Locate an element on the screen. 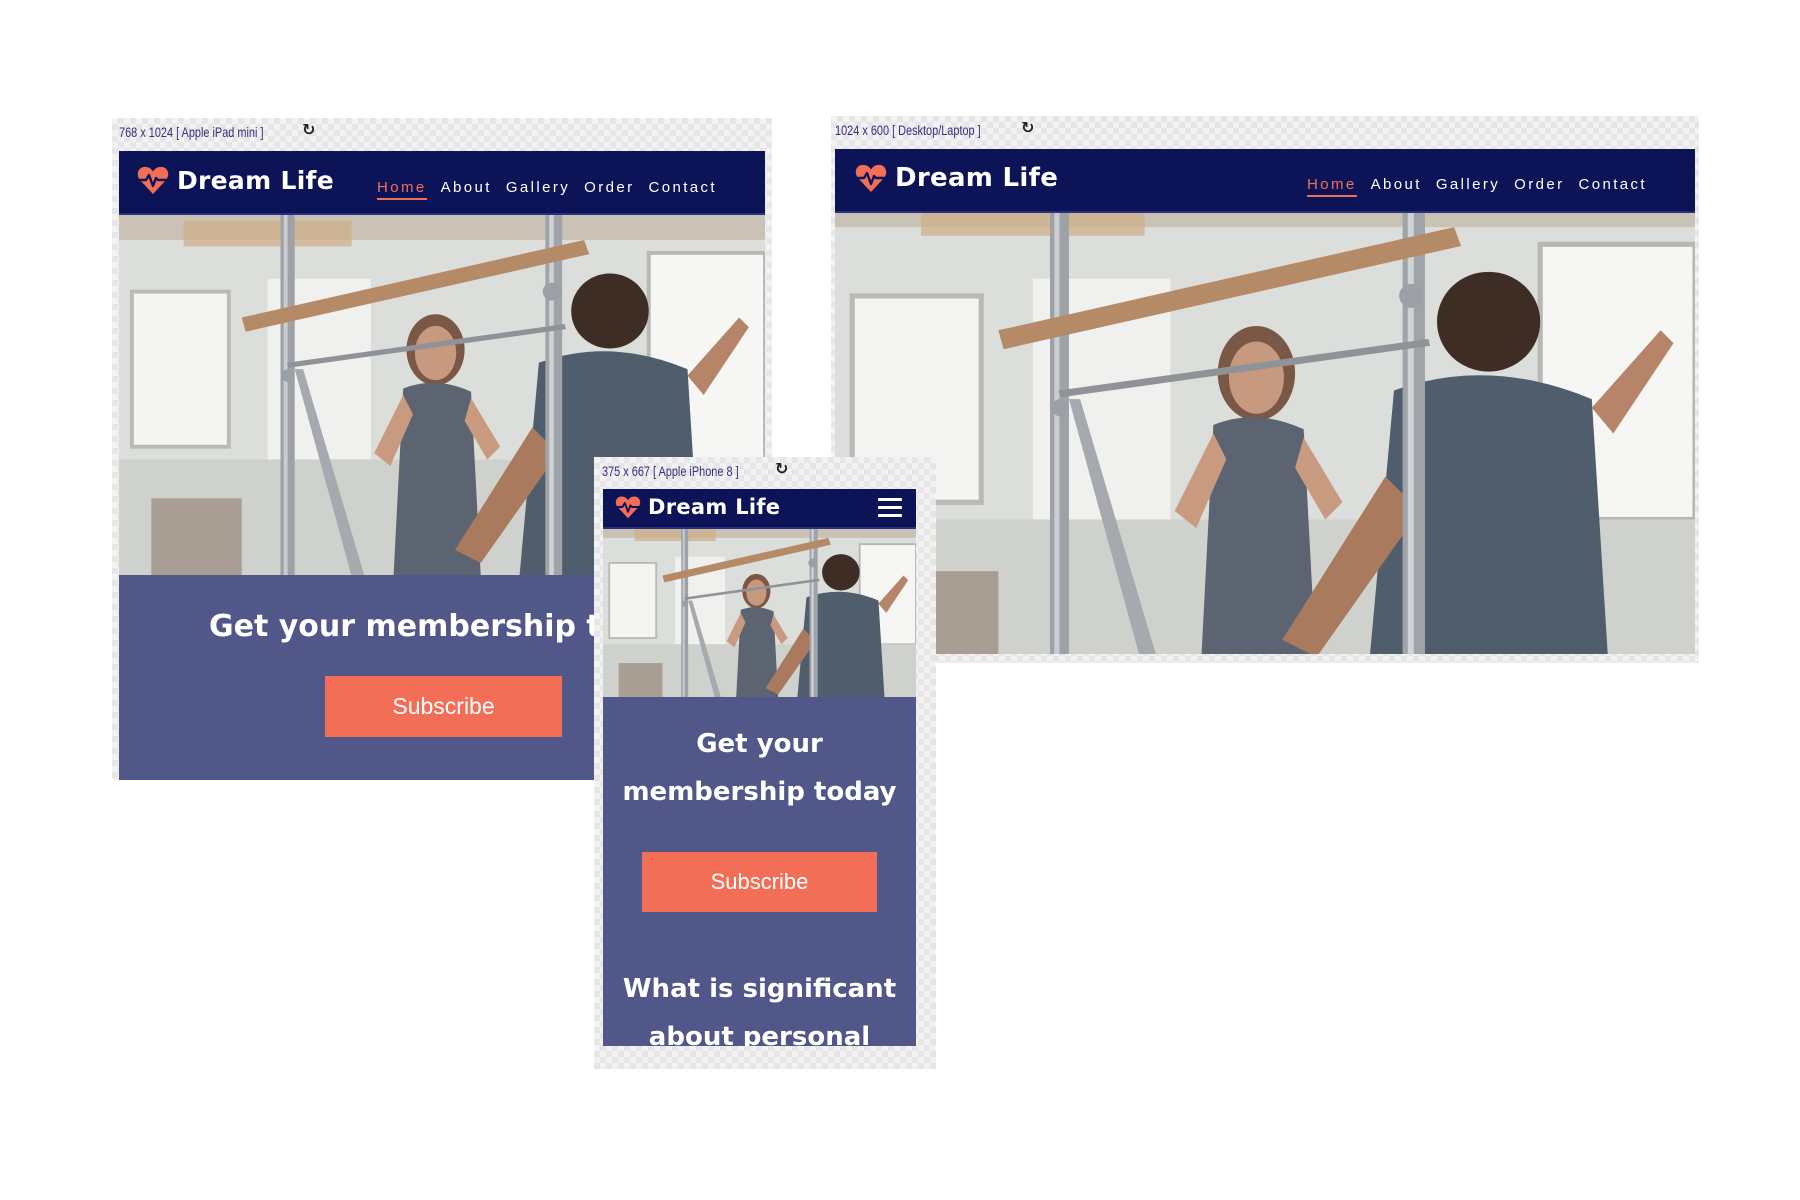 This screenshot has height=1200, width=1800. tablet-device-label: 768 x 1024 [ Apple iPad mini ] is located at coordinates (191, 132).